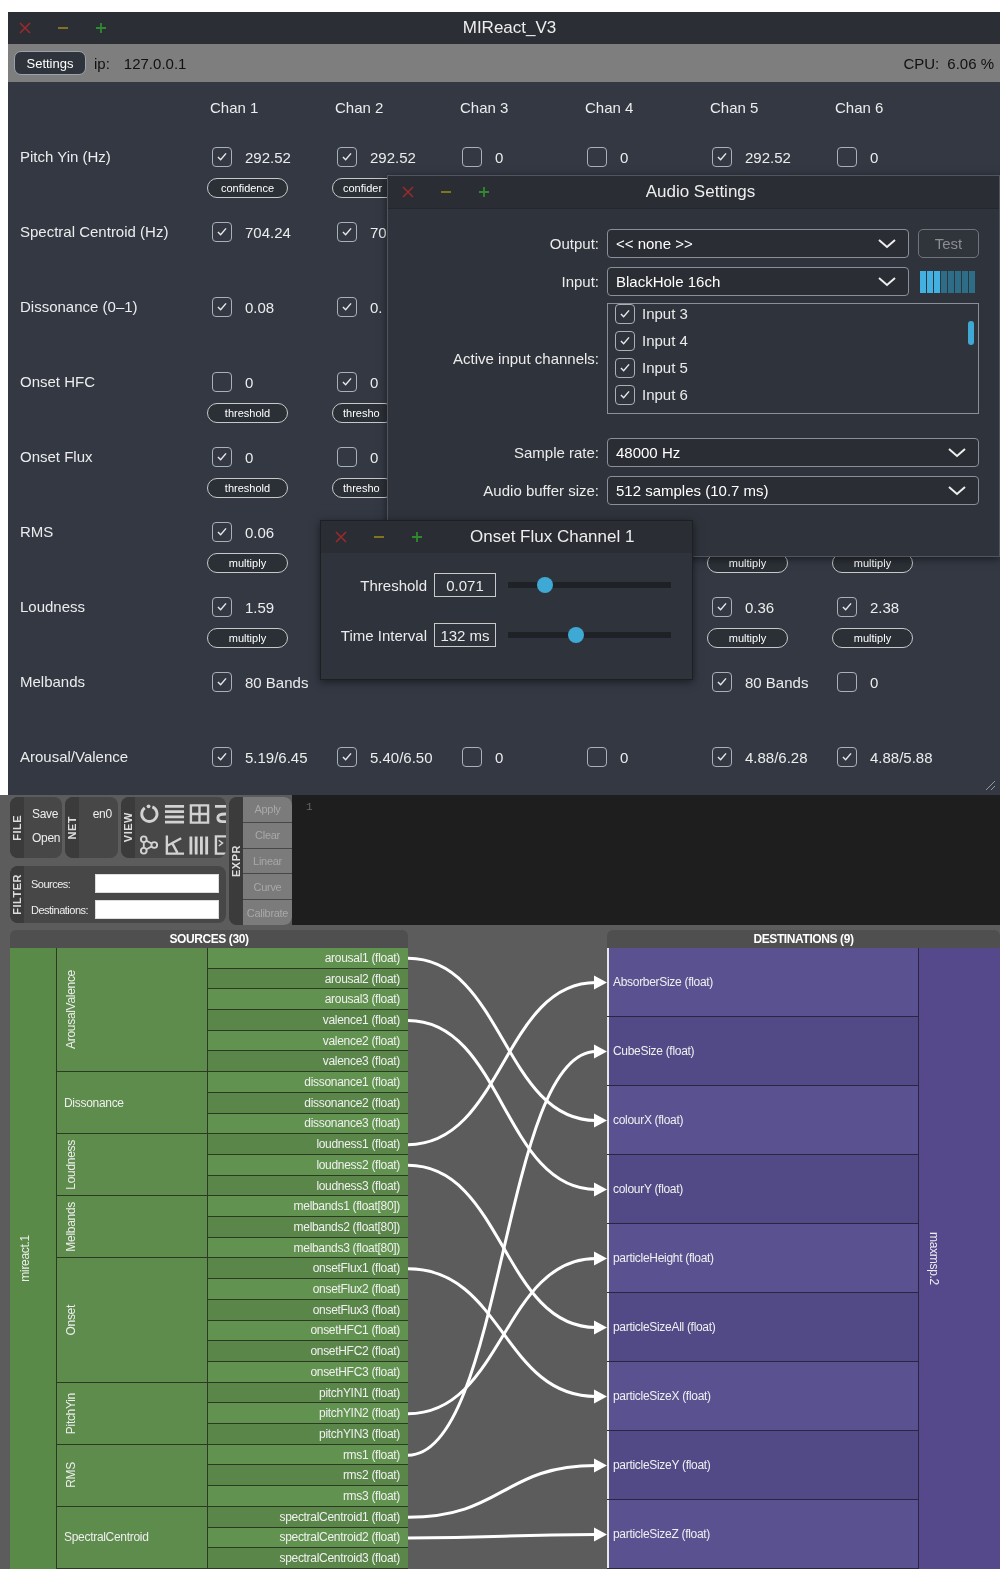 This screenshot has height=1569, width=1000. What do you see at coordinates (149, 844) in the screenshot?
I see `graph-icon` at bounding box center [149, 844].